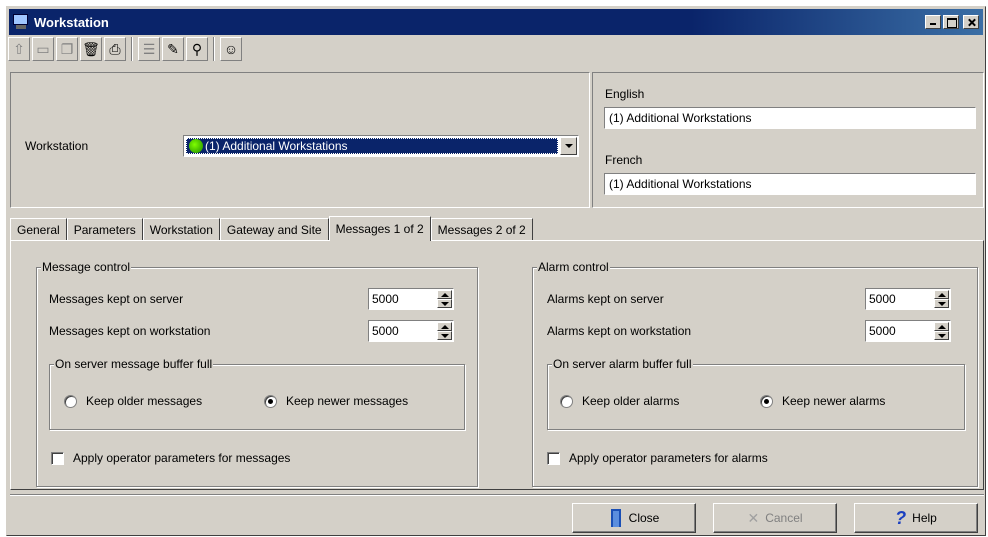 The image size is (988, 537). Describe the element at coordinates (908, 299) in the screenshot. I see `alarms-kept-on-server-spinner: 5000` at that location.